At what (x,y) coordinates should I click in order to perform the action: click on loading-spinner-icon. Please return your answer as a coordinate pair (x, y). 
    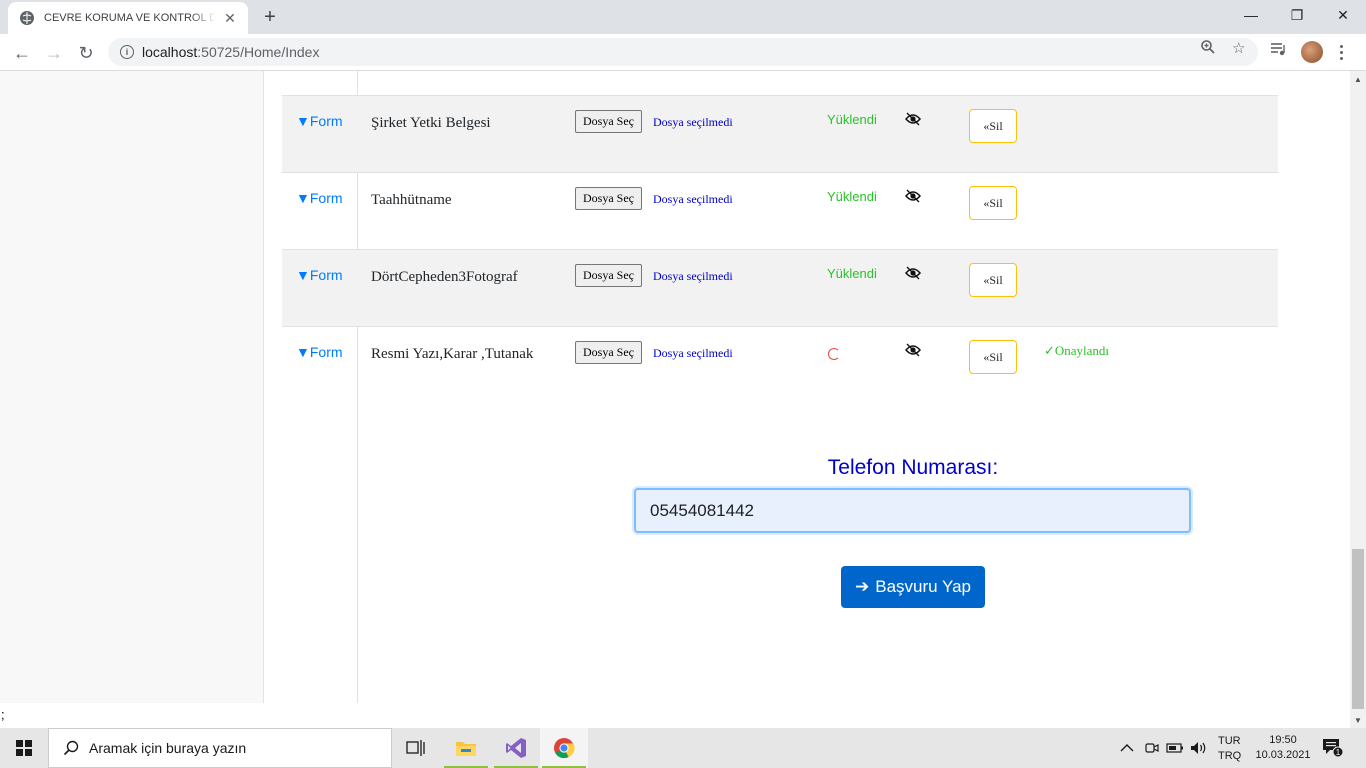
    Looking at the image, I should click on (834, 354).